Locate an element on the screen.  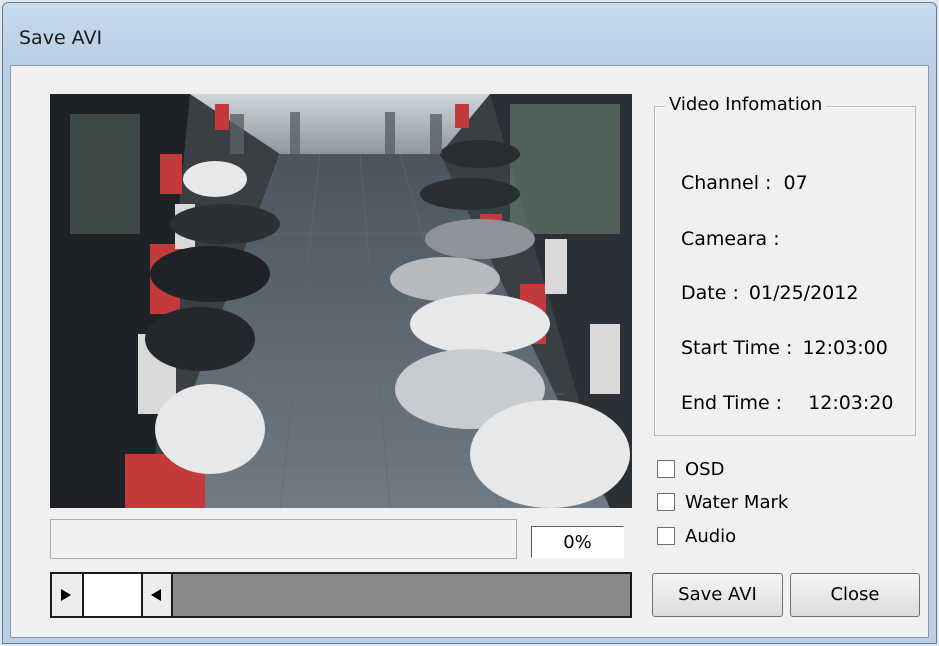
osd-checkbox: OSD is located at coordinates (798, 471).